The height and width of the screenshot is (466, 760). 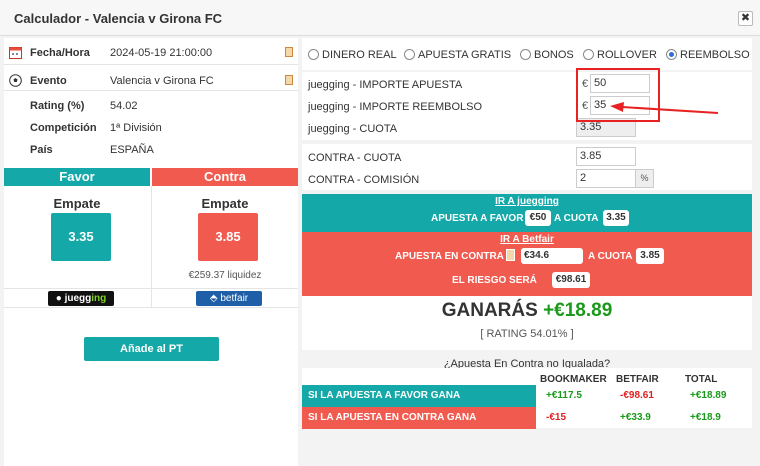 I want to click on cell-bookmaker: -€15, so click(x=556, y=417).